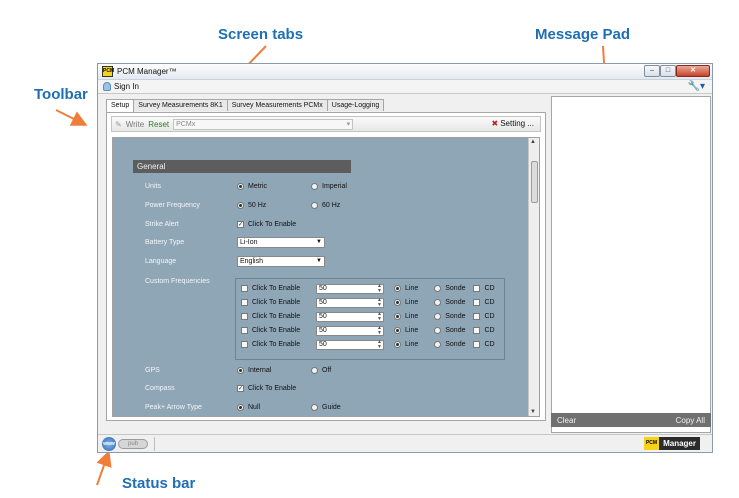  I want to click on power-frequency-label: Power Frequency, so click(172, 205).